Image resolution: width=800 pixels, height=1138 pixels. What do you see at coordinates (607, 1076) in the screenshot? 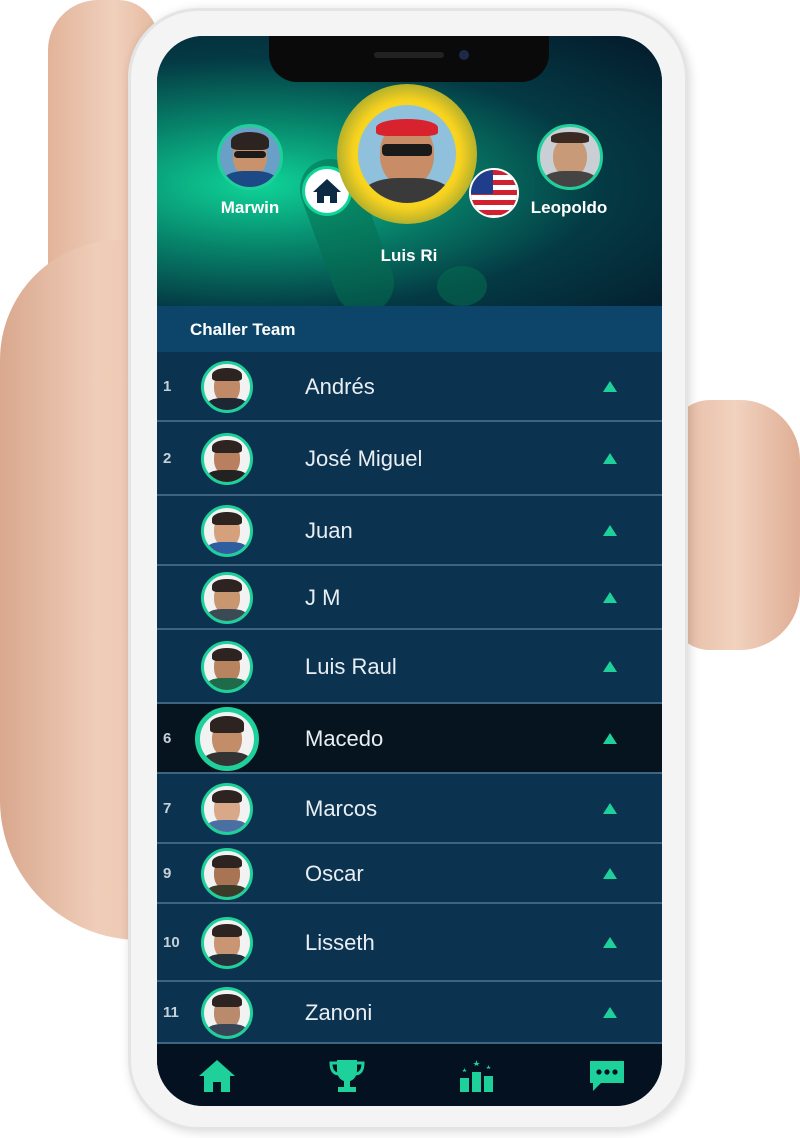
I see `chat-icon` at bounding box center [607, 1076].